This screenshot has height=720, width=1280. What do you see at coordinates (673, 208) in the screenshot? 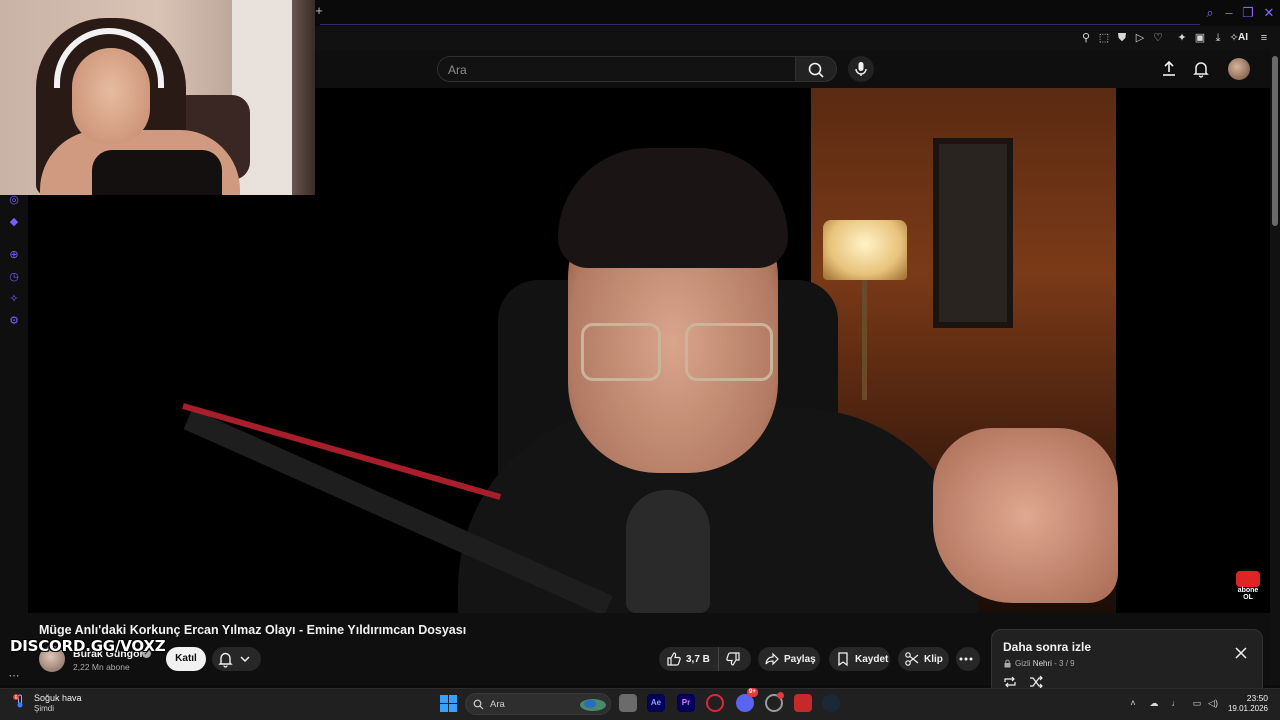
I see `video-person-hair` at bounding box center [673, 208].